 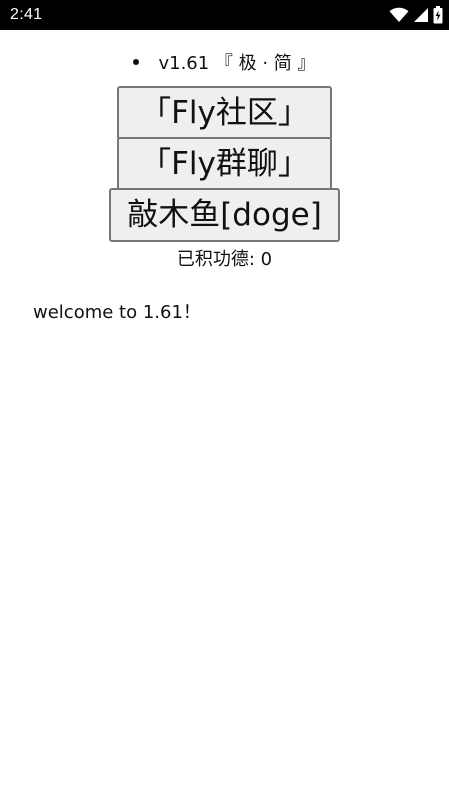 What do you see at coordinates (438, 15) in the screenshot?
I see `battery-charging-icon` at bounding box center [438, 15].